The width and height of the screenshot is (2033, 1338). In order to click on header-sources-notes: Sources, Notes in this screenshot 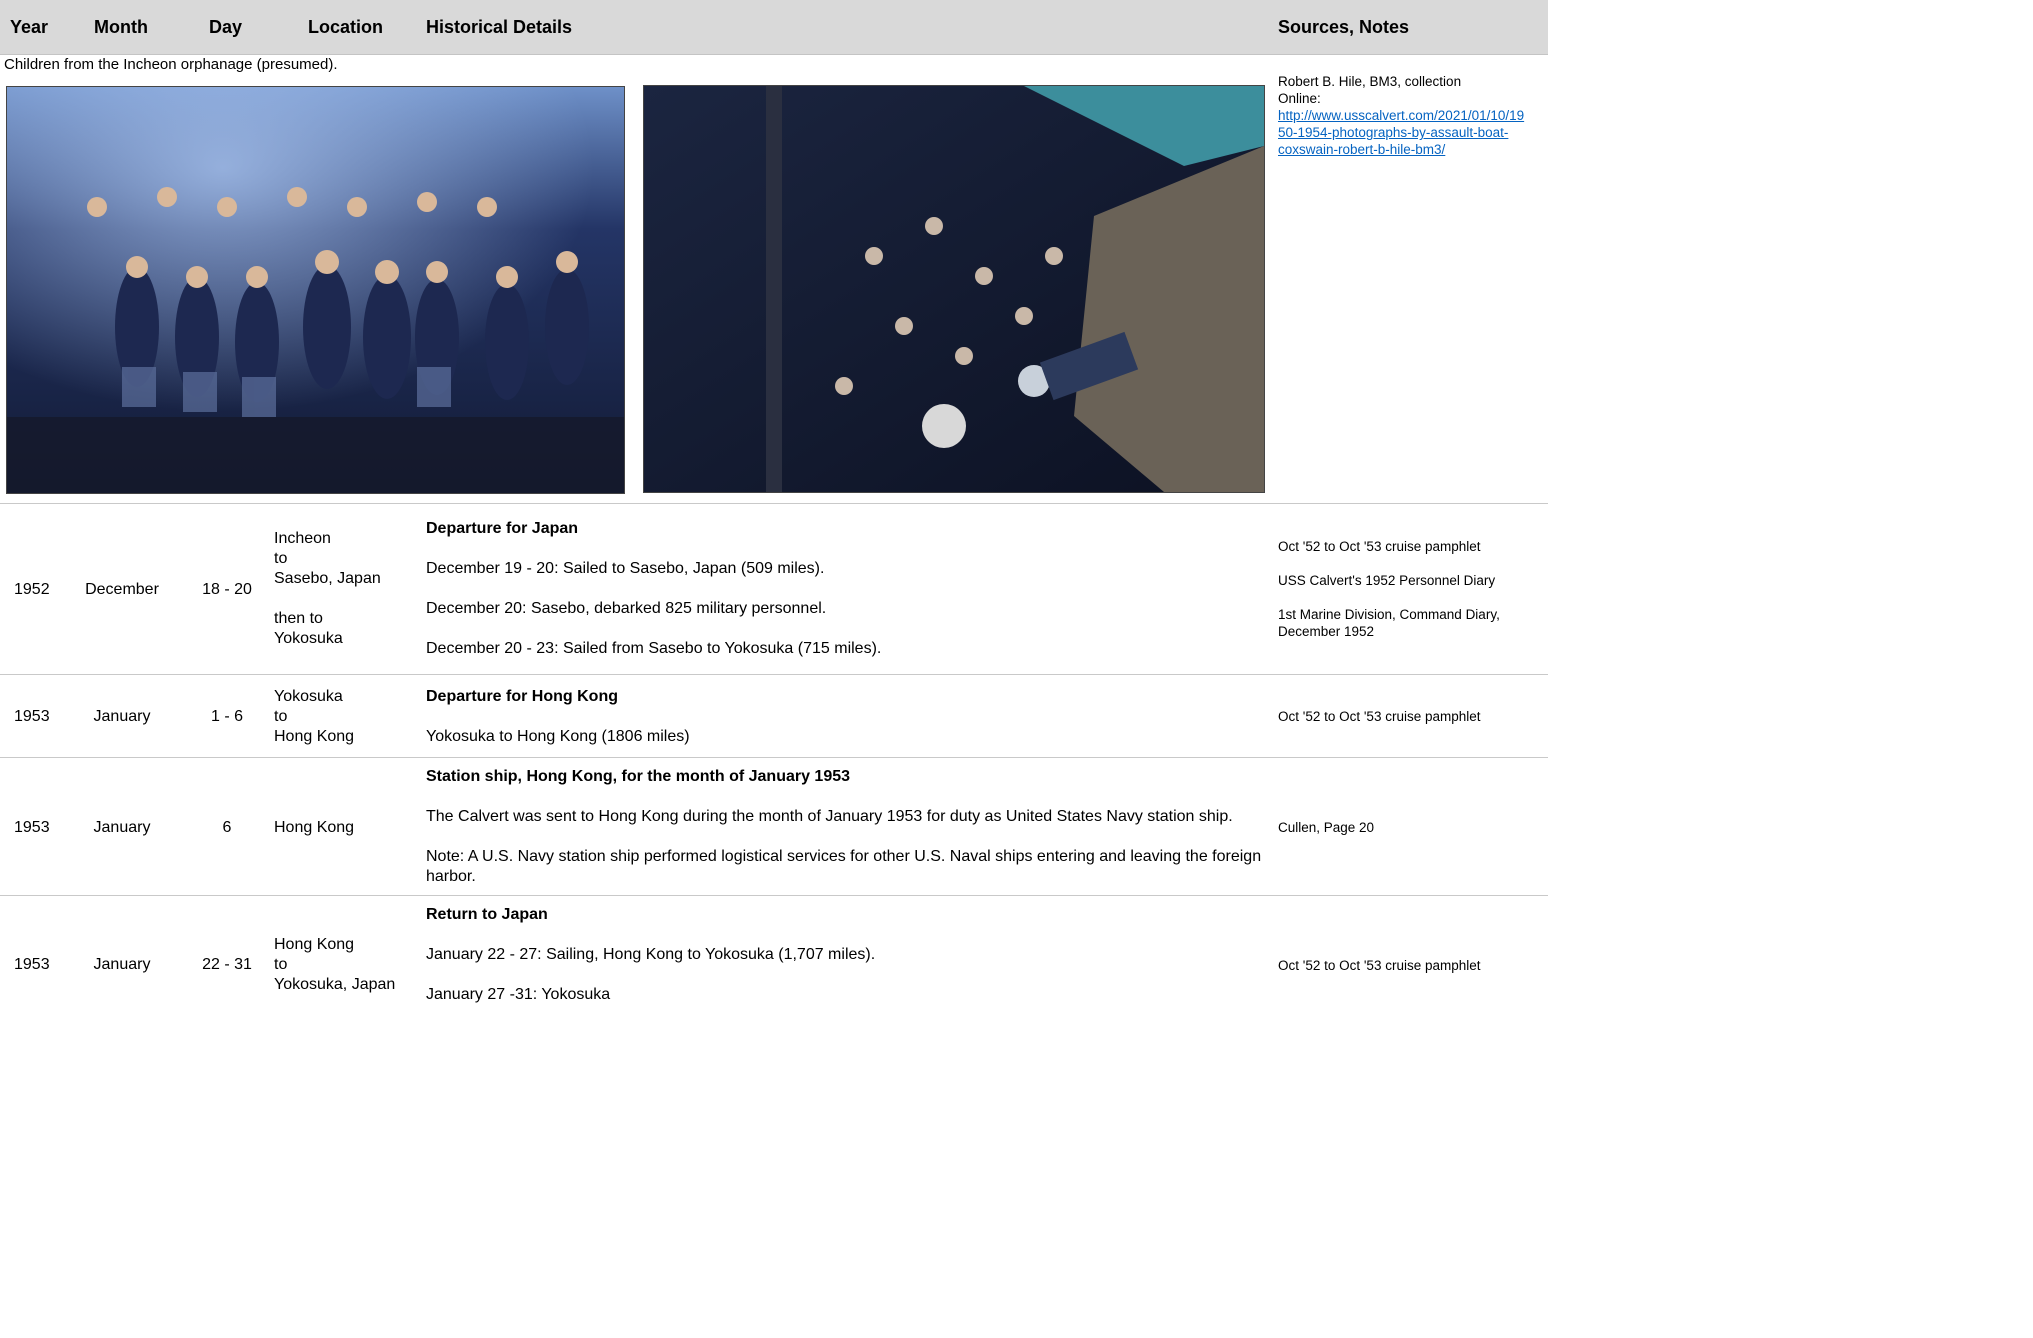, I will do `click(1344, 27)`.